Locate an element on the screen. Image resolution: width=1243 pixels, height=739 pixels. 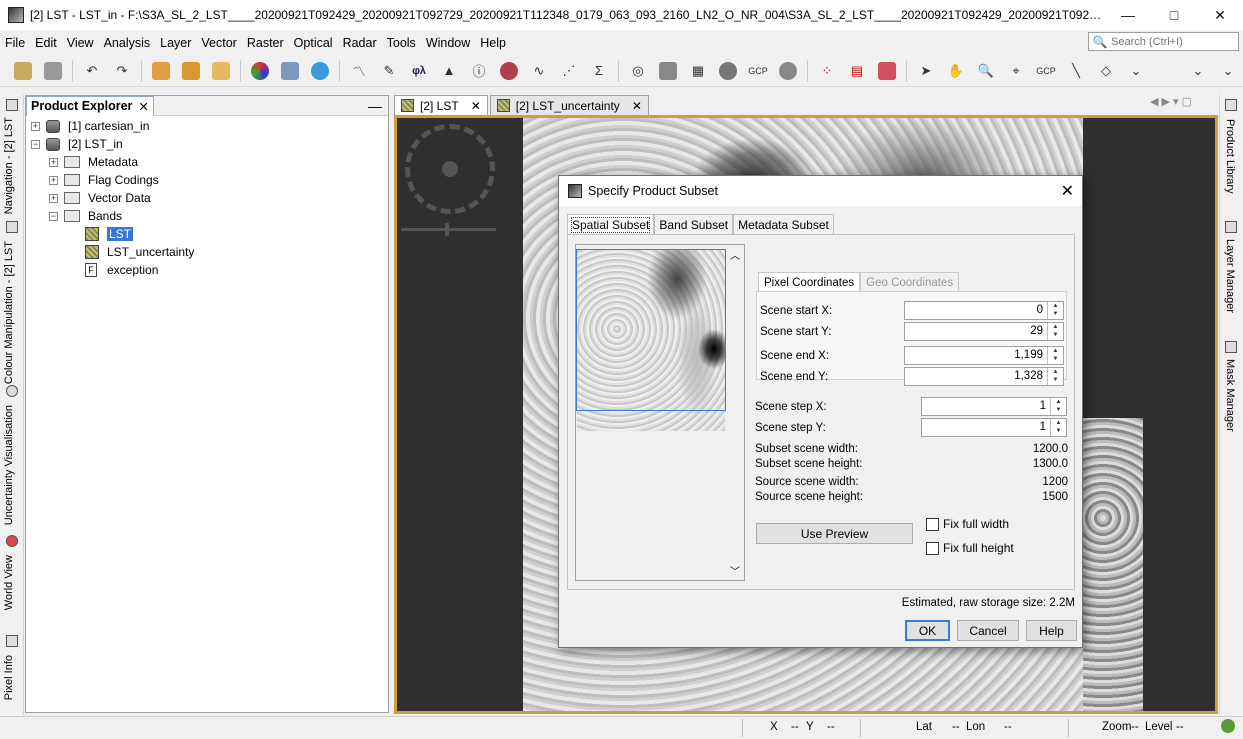
line-tool-icon: ╲ is located at coordinates (1076, 71).